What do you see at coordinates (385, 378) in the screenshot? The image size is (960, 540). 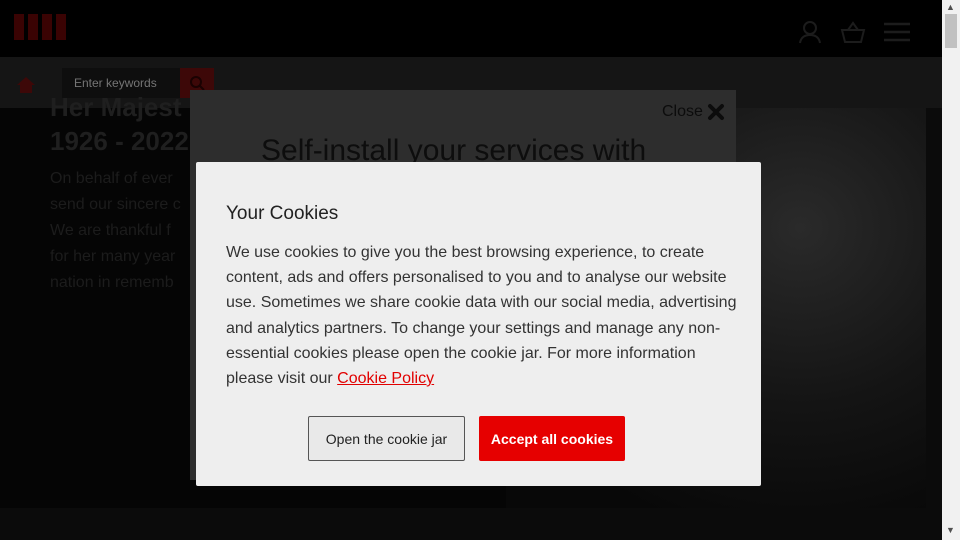 I see `cookie-policy-link: Cookie Policy` at bounding box center [385, 378].